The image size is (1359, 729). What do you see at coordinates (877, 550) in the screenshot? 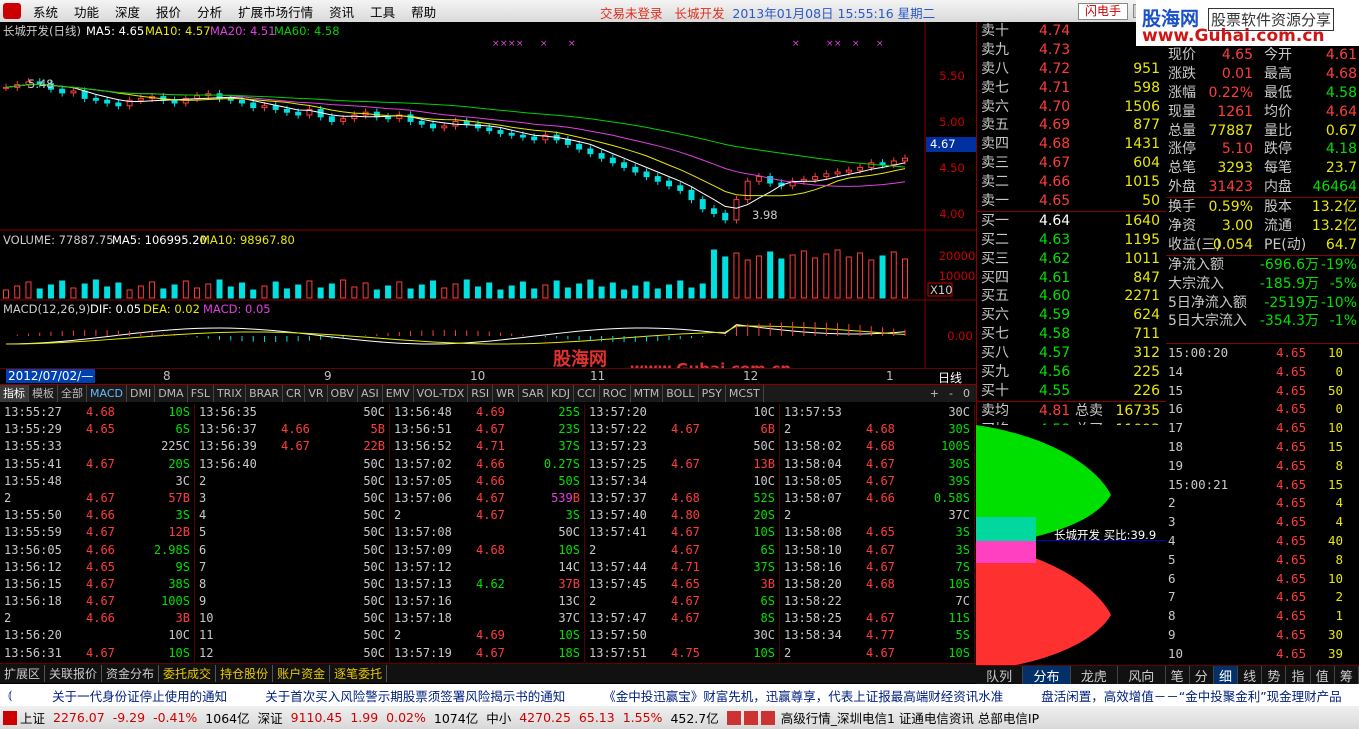
I see `tick-row: 13:58:10 4.67 3S` at bounding box center [877, 550].